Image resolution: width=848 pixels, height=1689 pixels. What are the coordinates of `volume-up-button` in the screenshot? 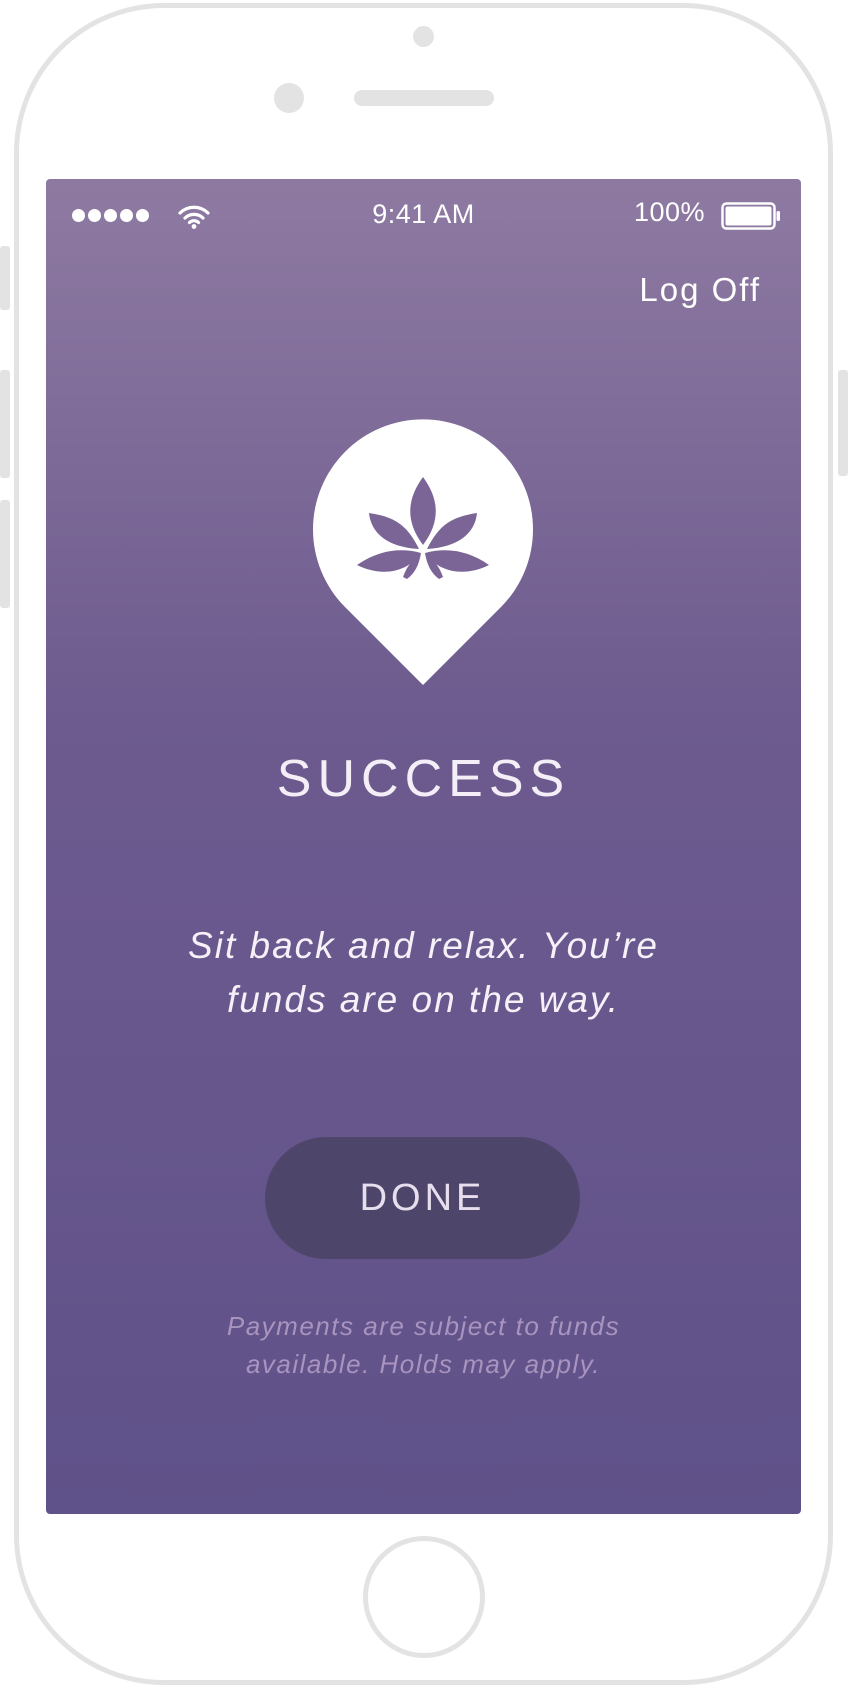 It's located at (5, 424).